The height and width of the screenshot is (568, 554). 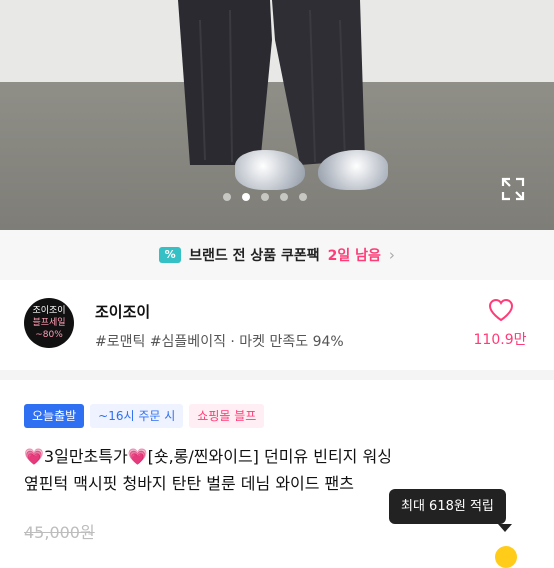 What do you see at coordinates (513, 189) in the screenshot?
I see `expand-icon` at bounding box center [513, 189].